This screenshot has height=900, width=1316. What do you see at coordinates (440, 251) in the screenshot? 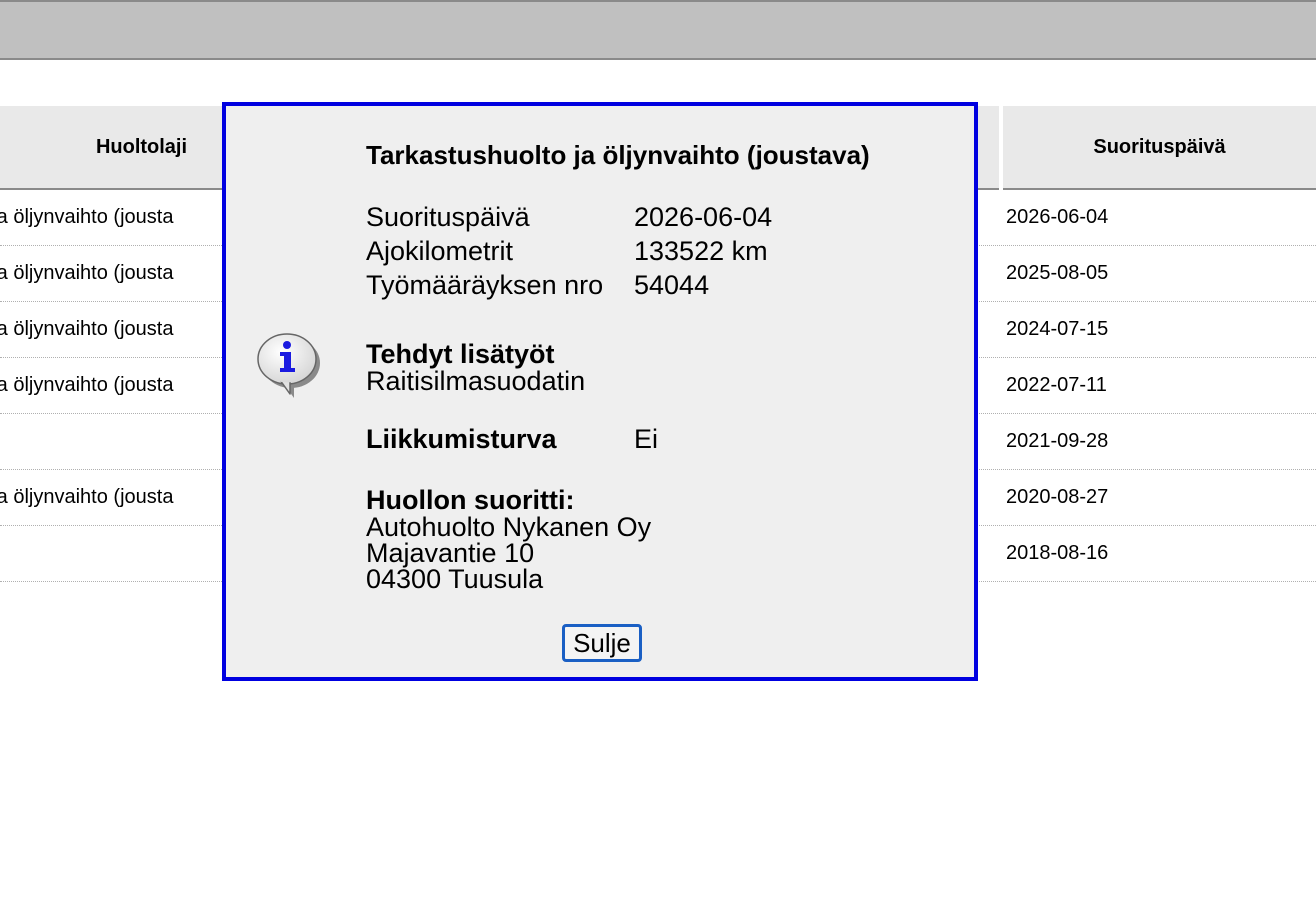
I see `detail-mileage-label: Ajokilometrit` at bounding box center [440, 251].